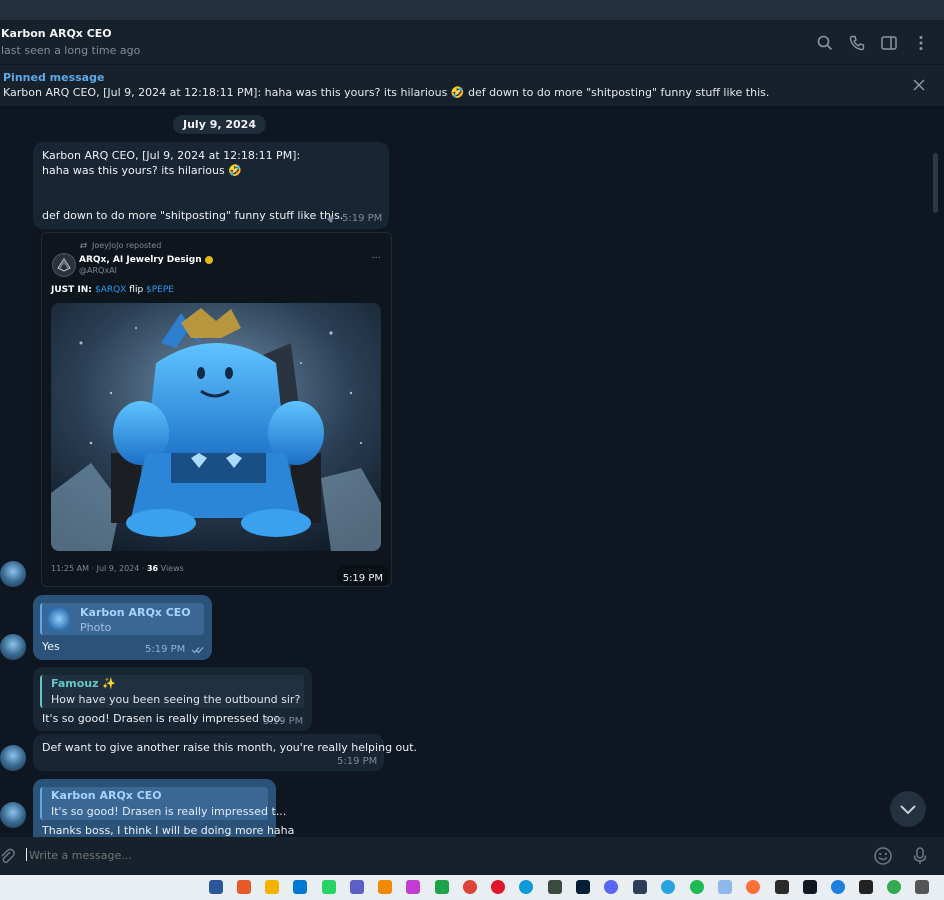 The width and height of the screenshot is (944, 900). I want to click on sidebar-toggle-icon, so click(889, 43).